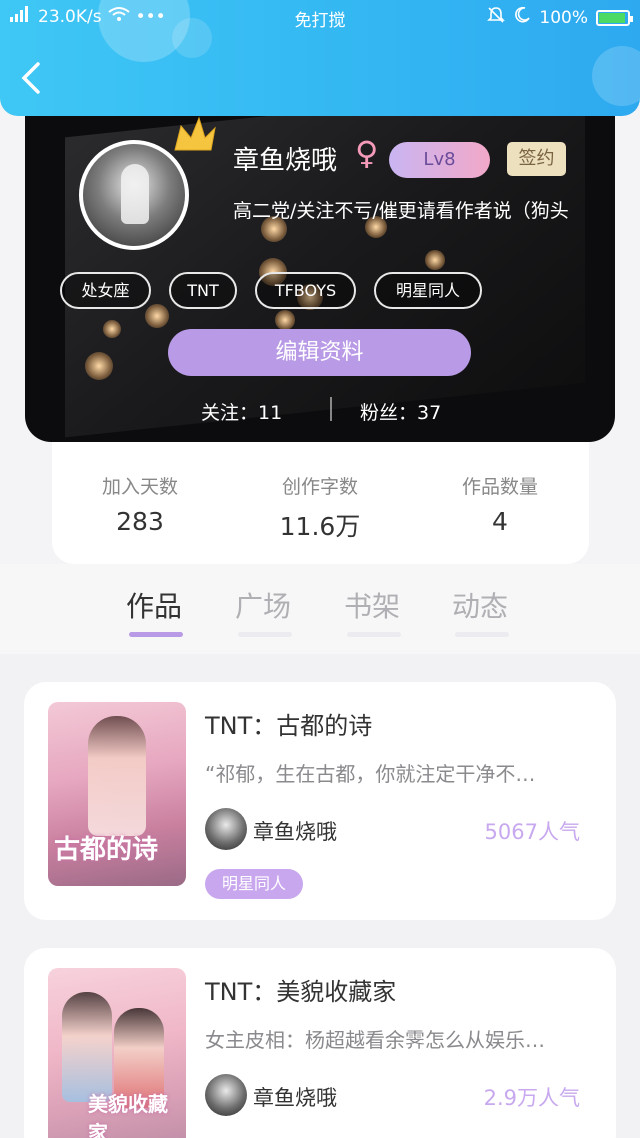  Describe the element at coordinates (288, 723) in the screenshot. I see `book-title: TNT：古都的诗` at that location.